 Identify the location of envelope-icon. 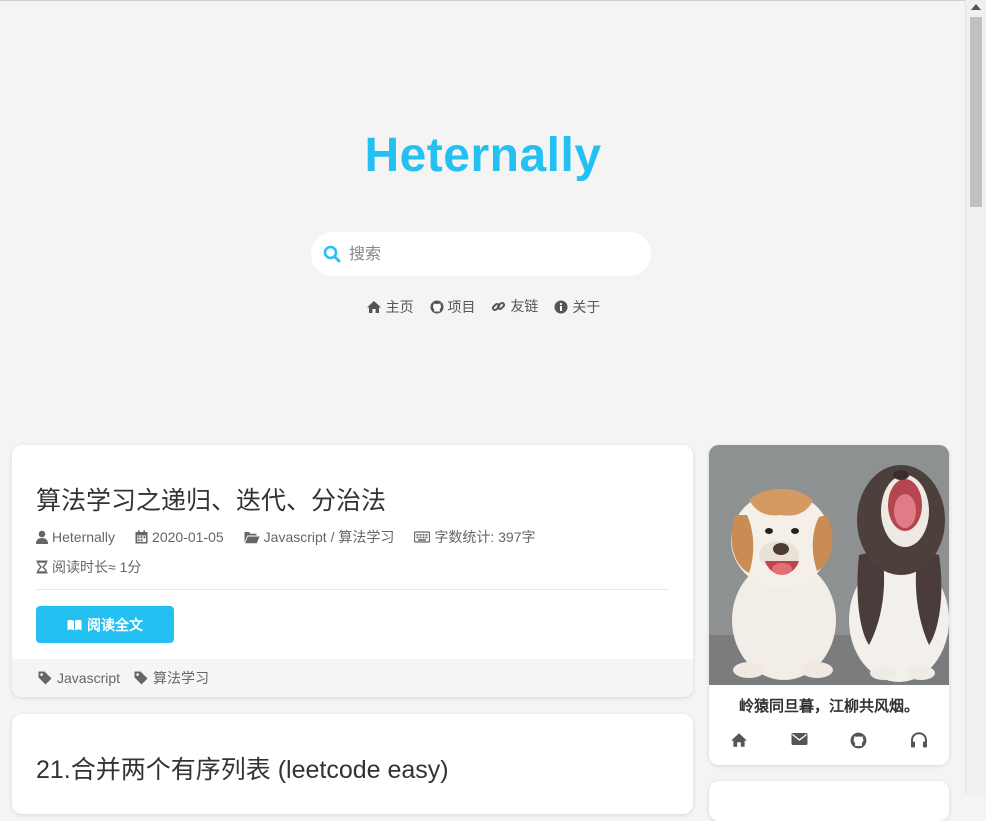
(799, 740).